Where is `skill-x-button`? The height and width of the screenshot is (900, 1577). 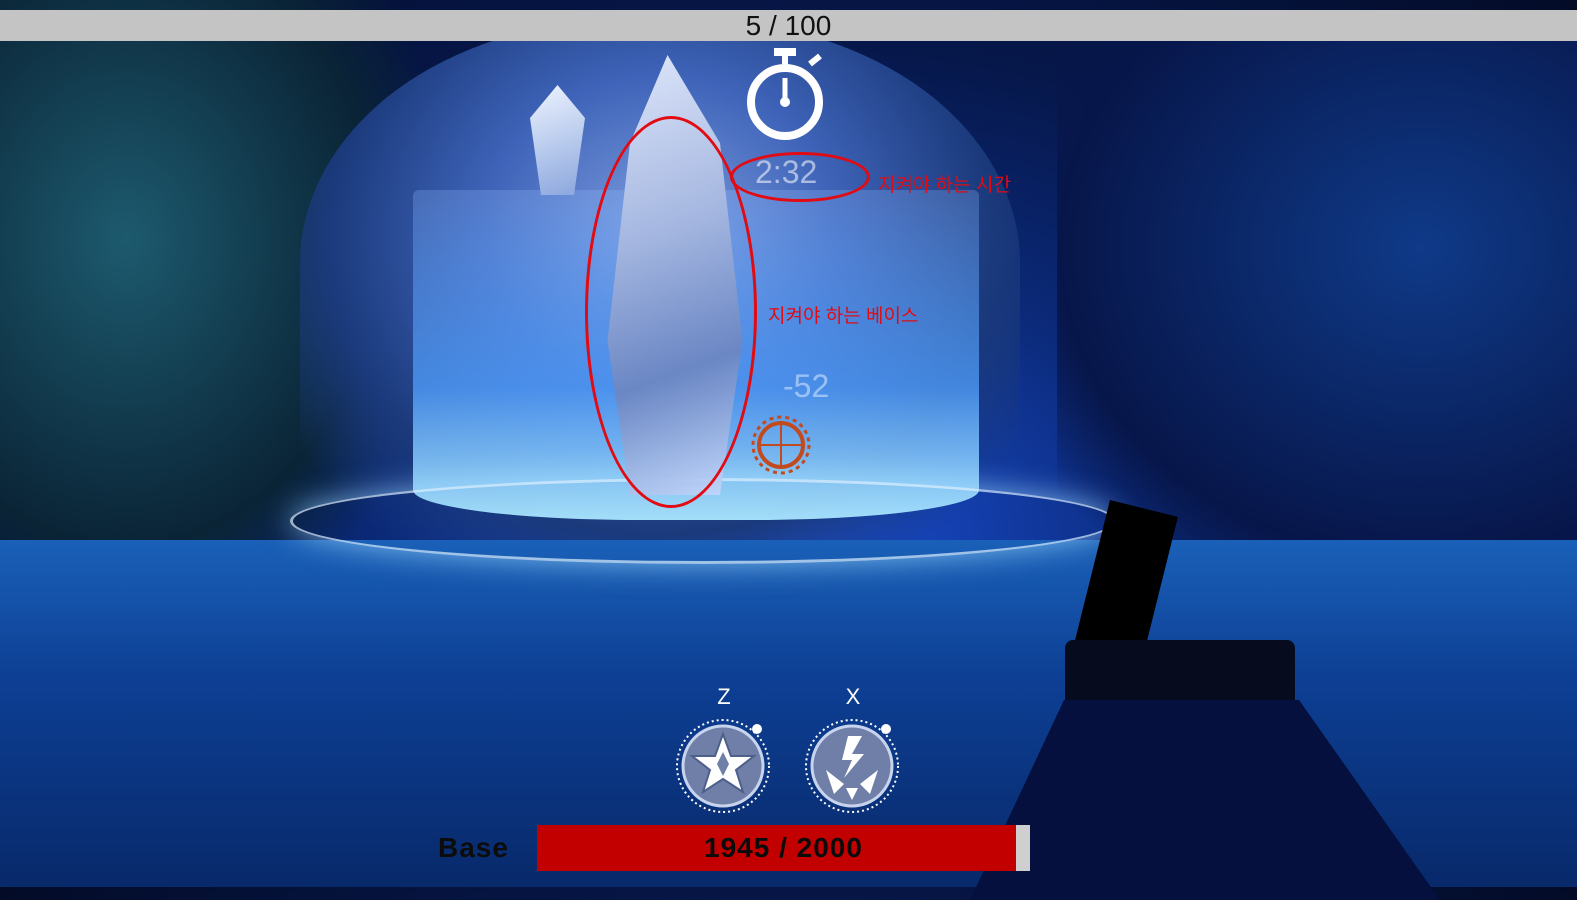 skill-x-button is located at coordinates (852, 766).